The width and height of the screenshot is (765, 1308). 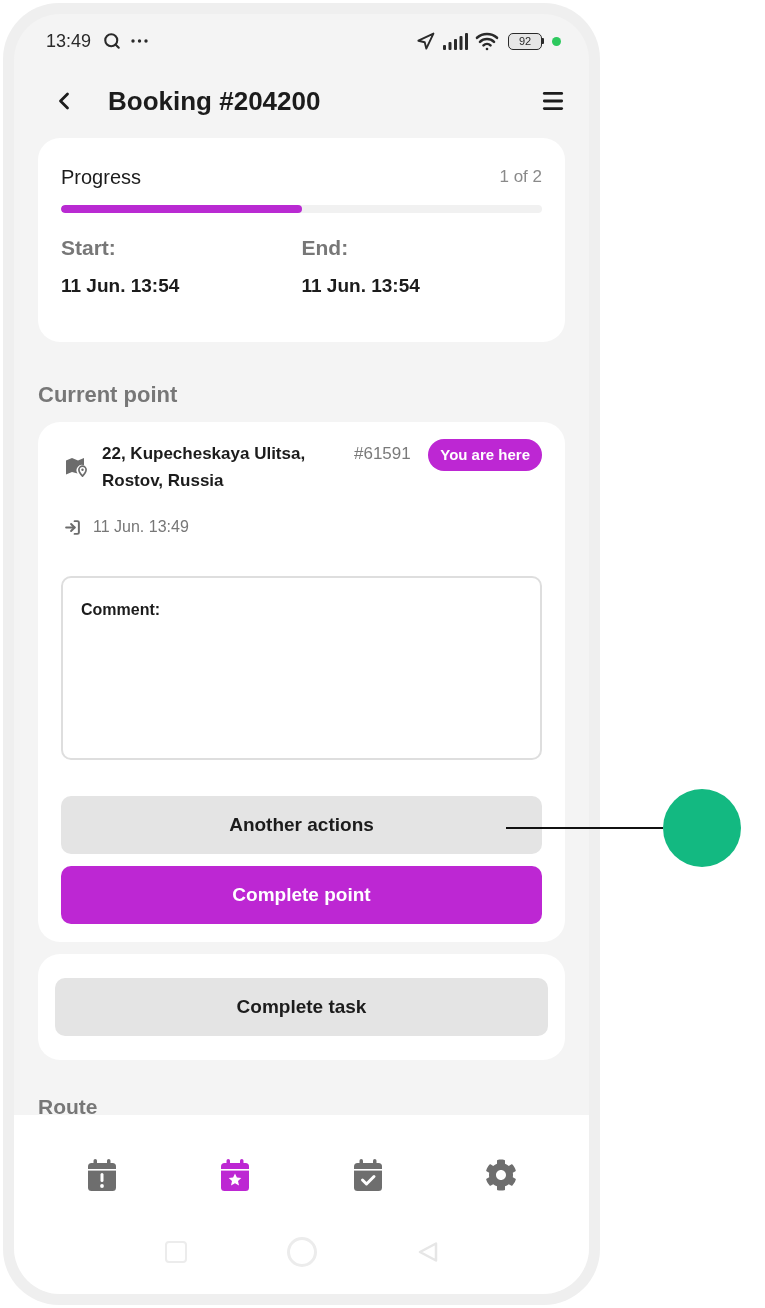 What do you see at coordinates (301, 895) in the screenshot?
I see `action-button: Complete point` at bounding box center [301, 895].